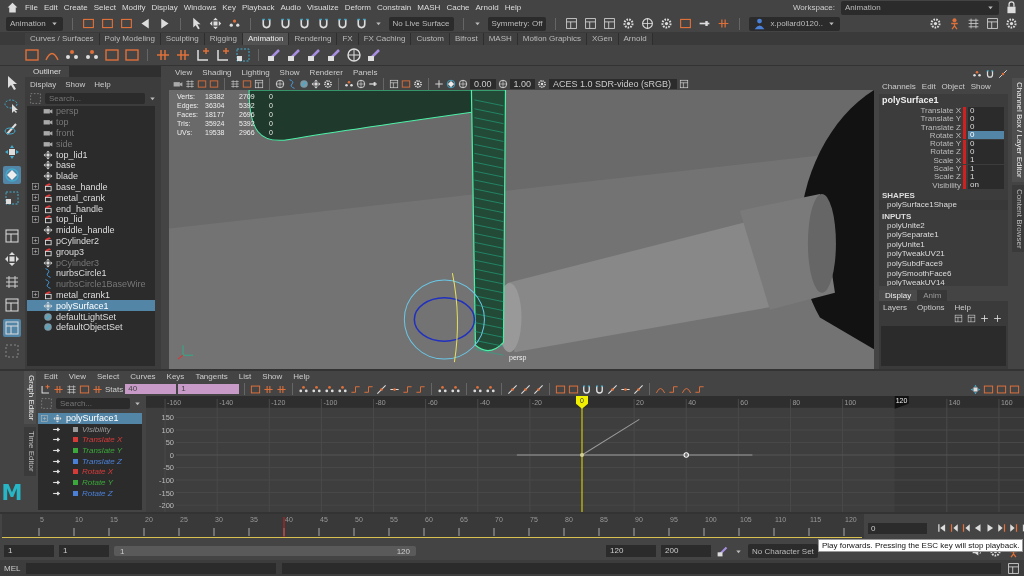 The image size is (1024, 576). Describe the element at coordinates (921, 545) in the screenshot. I see `tooltip: Play forwards. Pressing the ESC key will stop playback.` at that location.